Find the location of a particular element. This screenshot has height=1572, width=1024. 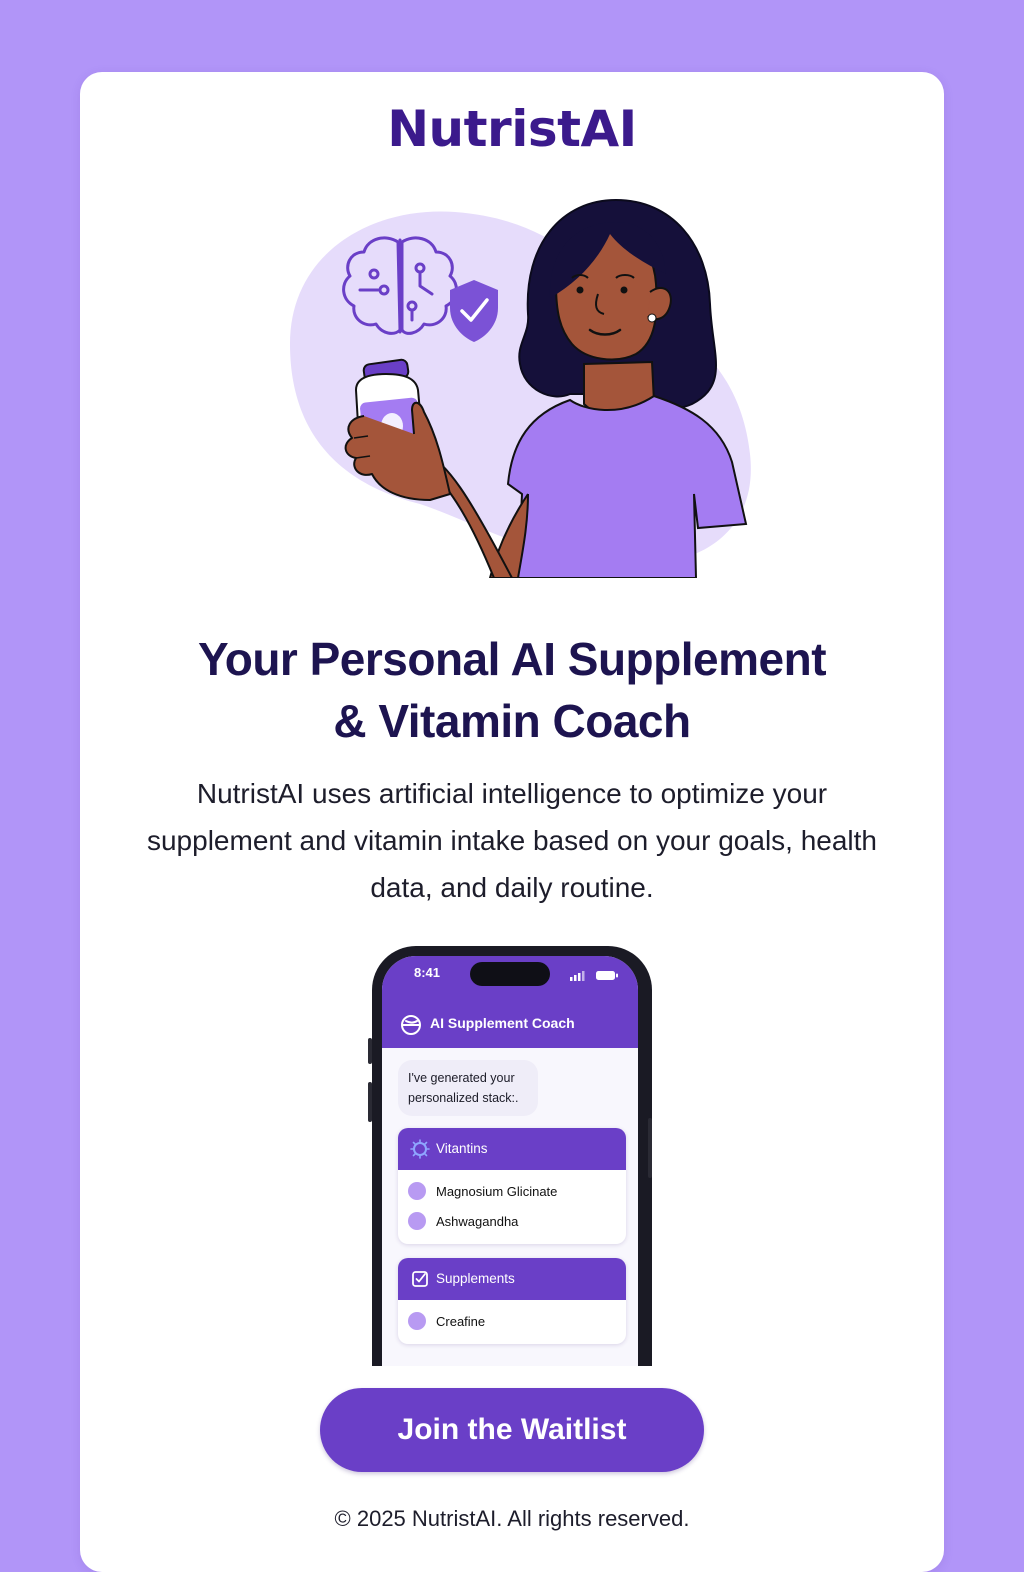

brand-title: NutristAI is located at coordinates (512, 129).